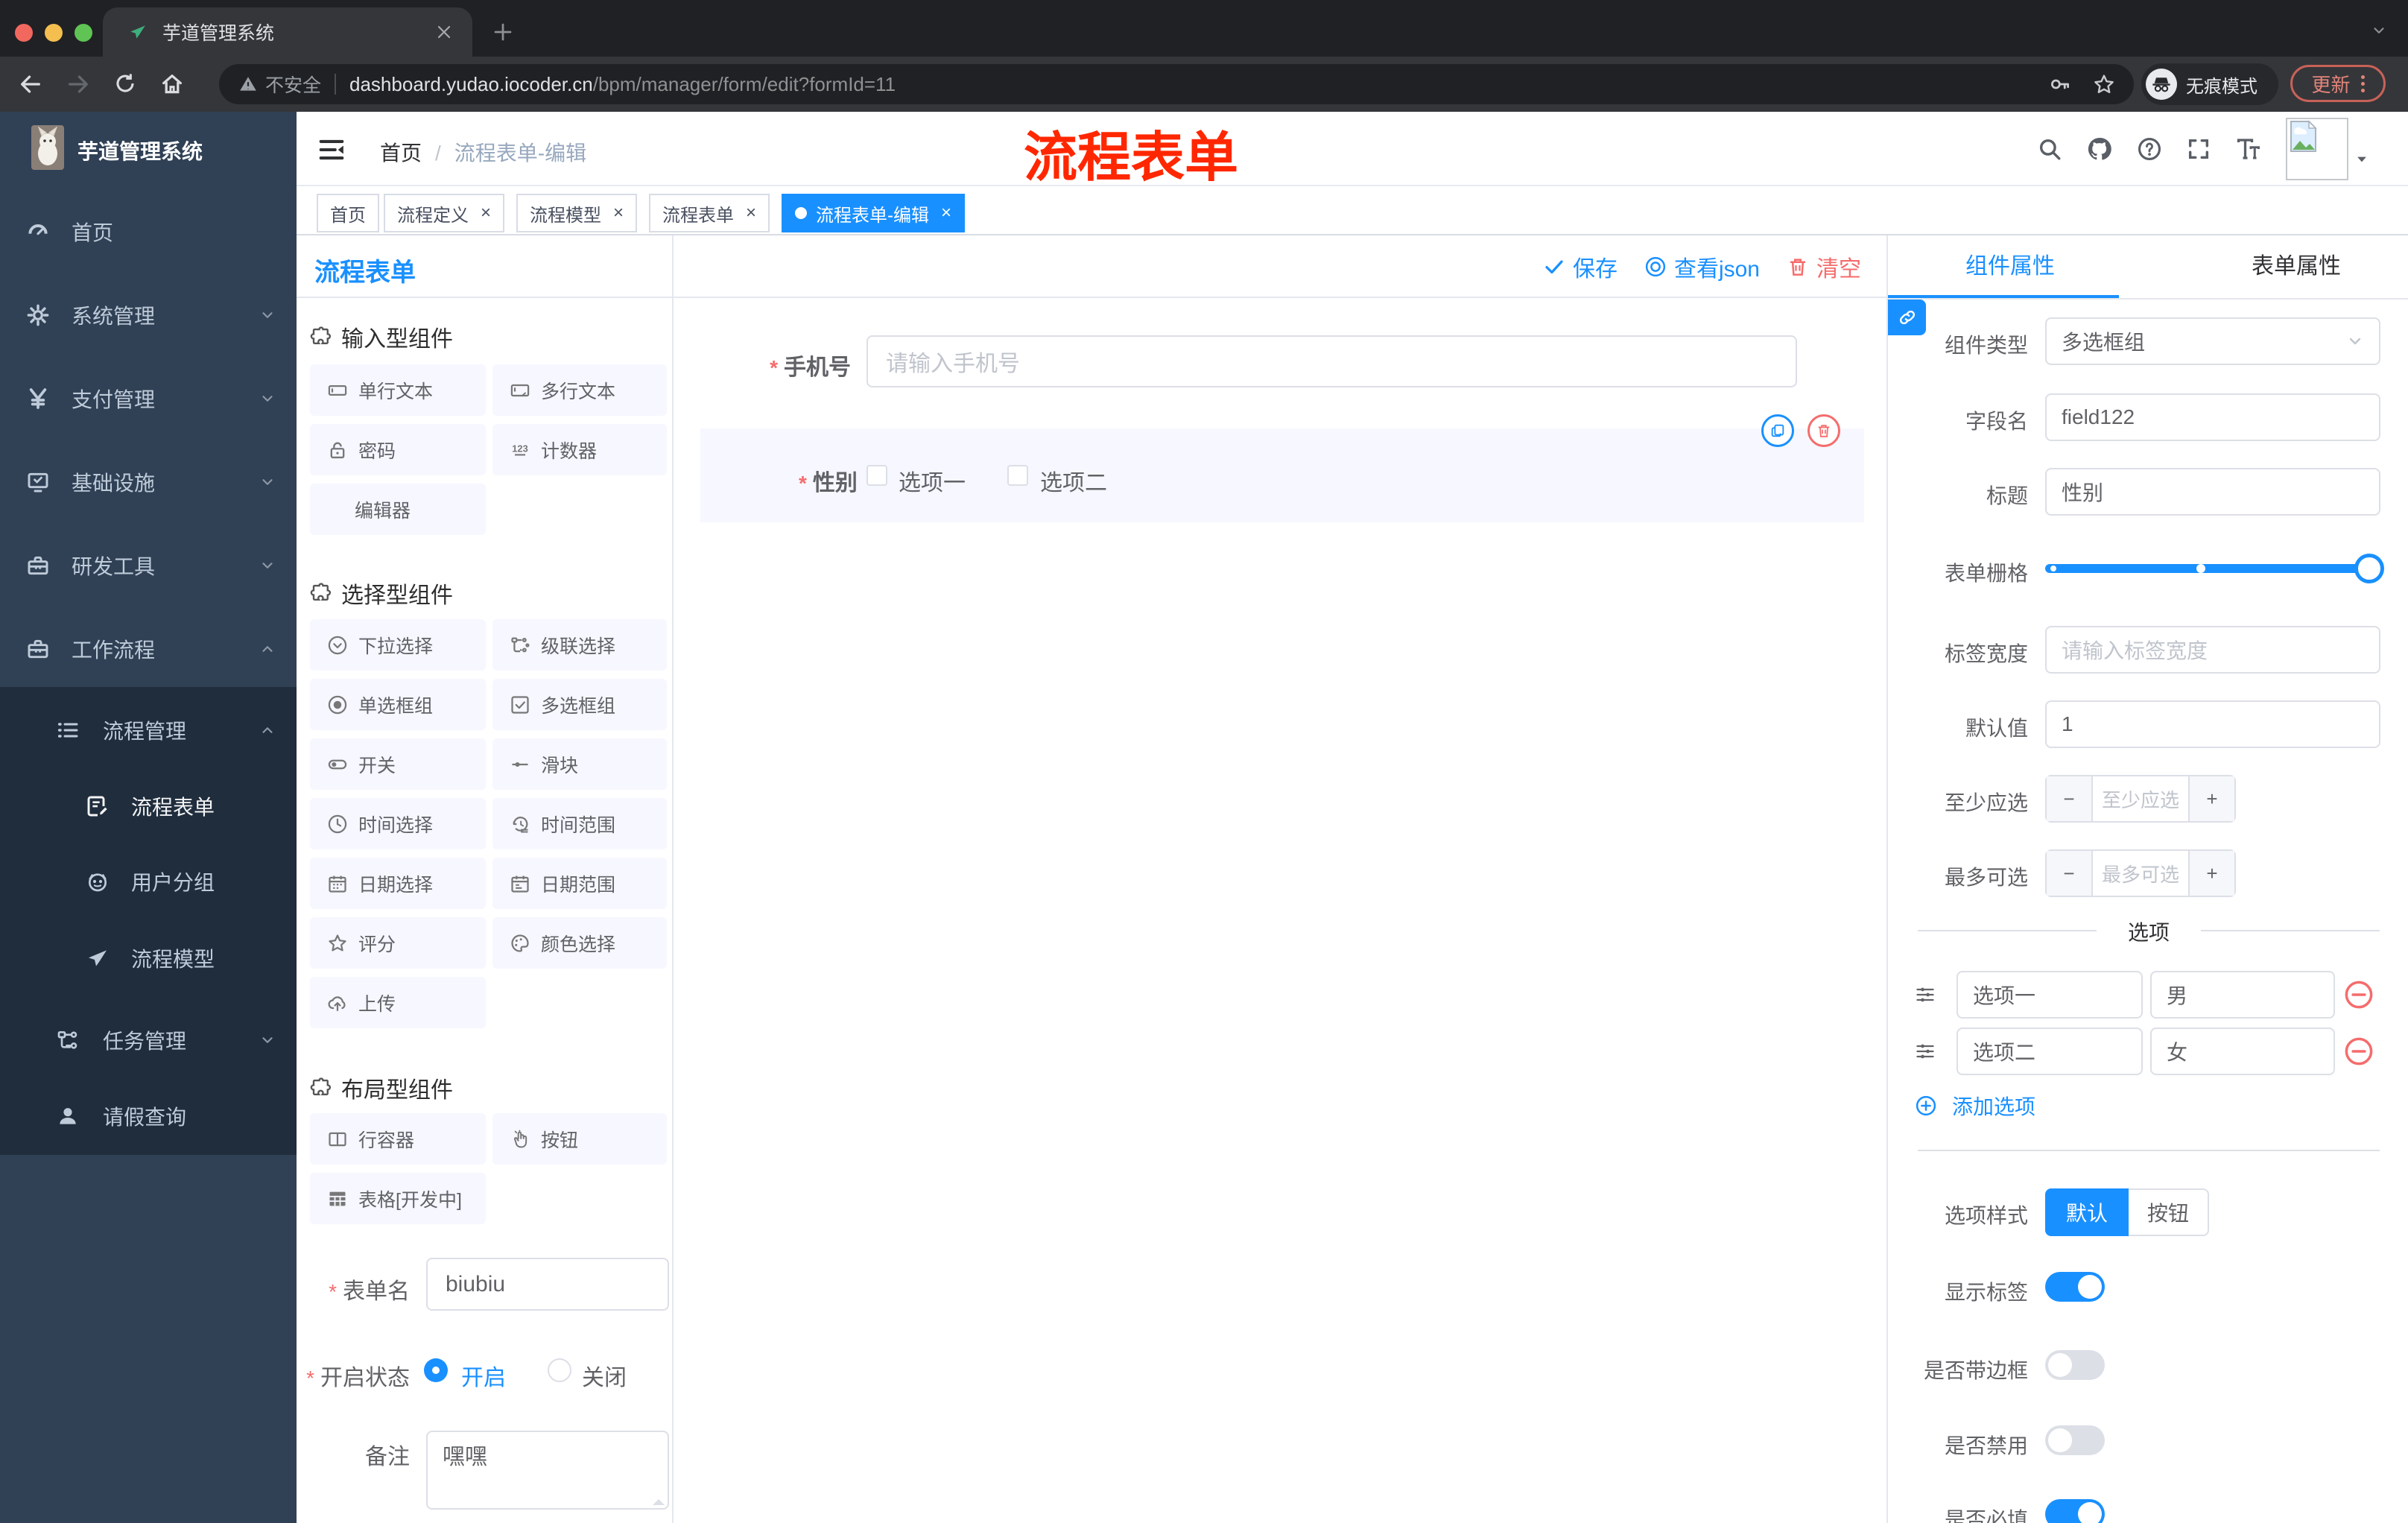  I want to click on component-表格[开发中]: 表格[开发中], so click(398, 1198).